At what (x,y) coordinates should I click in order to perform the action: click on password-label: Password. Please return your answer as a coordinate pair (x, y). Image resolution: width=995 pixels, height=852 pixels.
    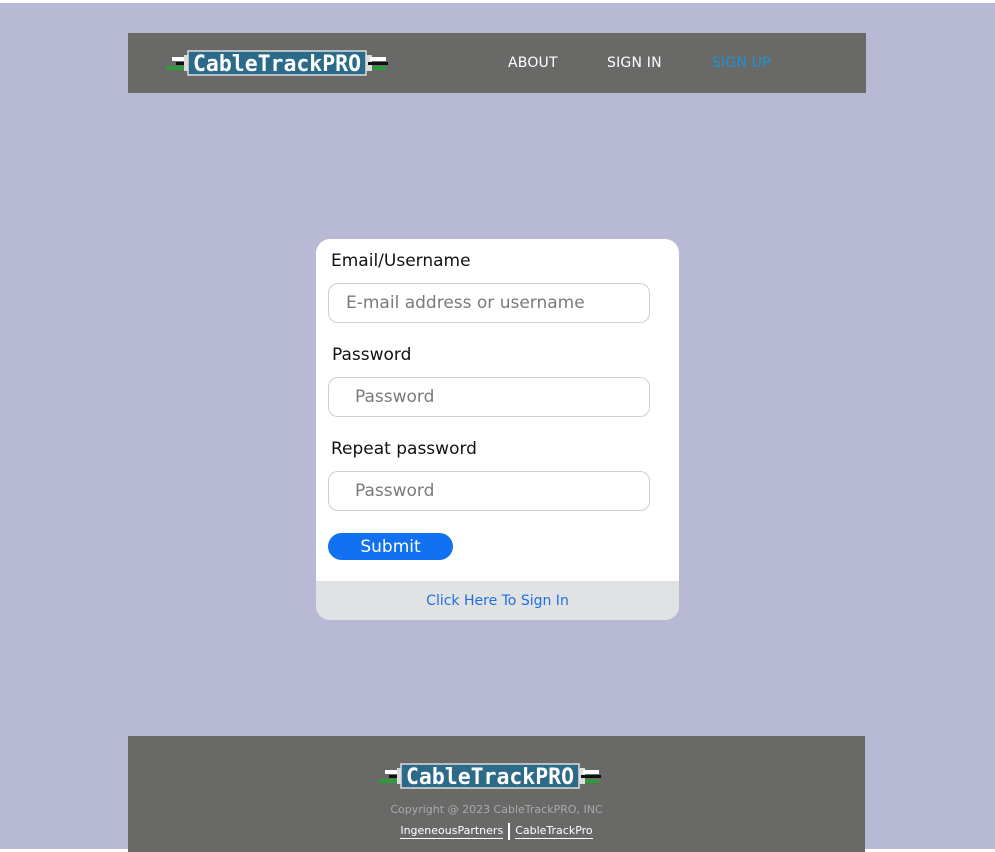
    Looking at the image, I should click on (372, 355).